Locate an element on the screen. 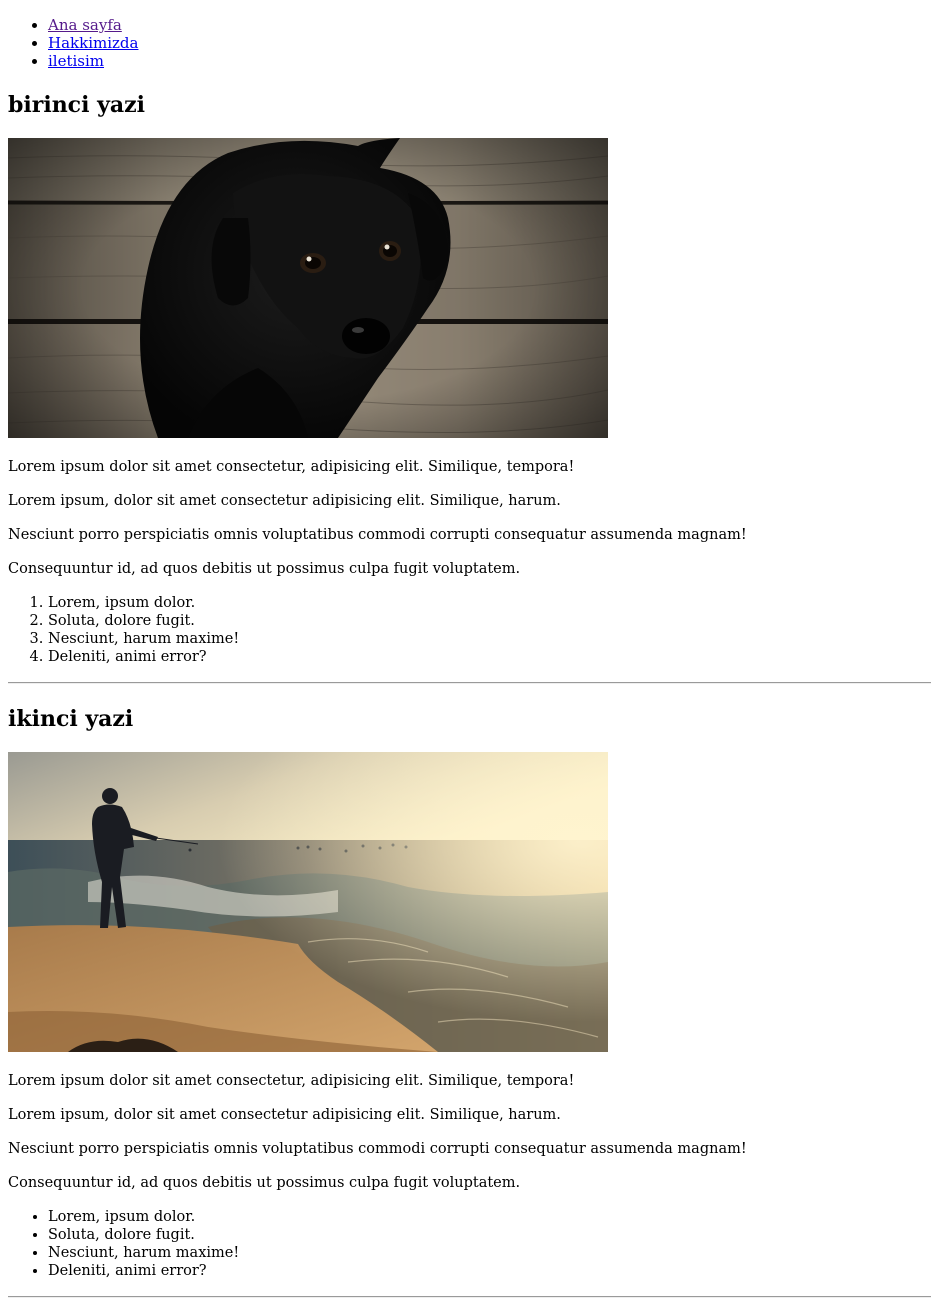 This screenshot has height=1311, width=931. nav-link-contact: iletisim is located at coordinates (76, 61).